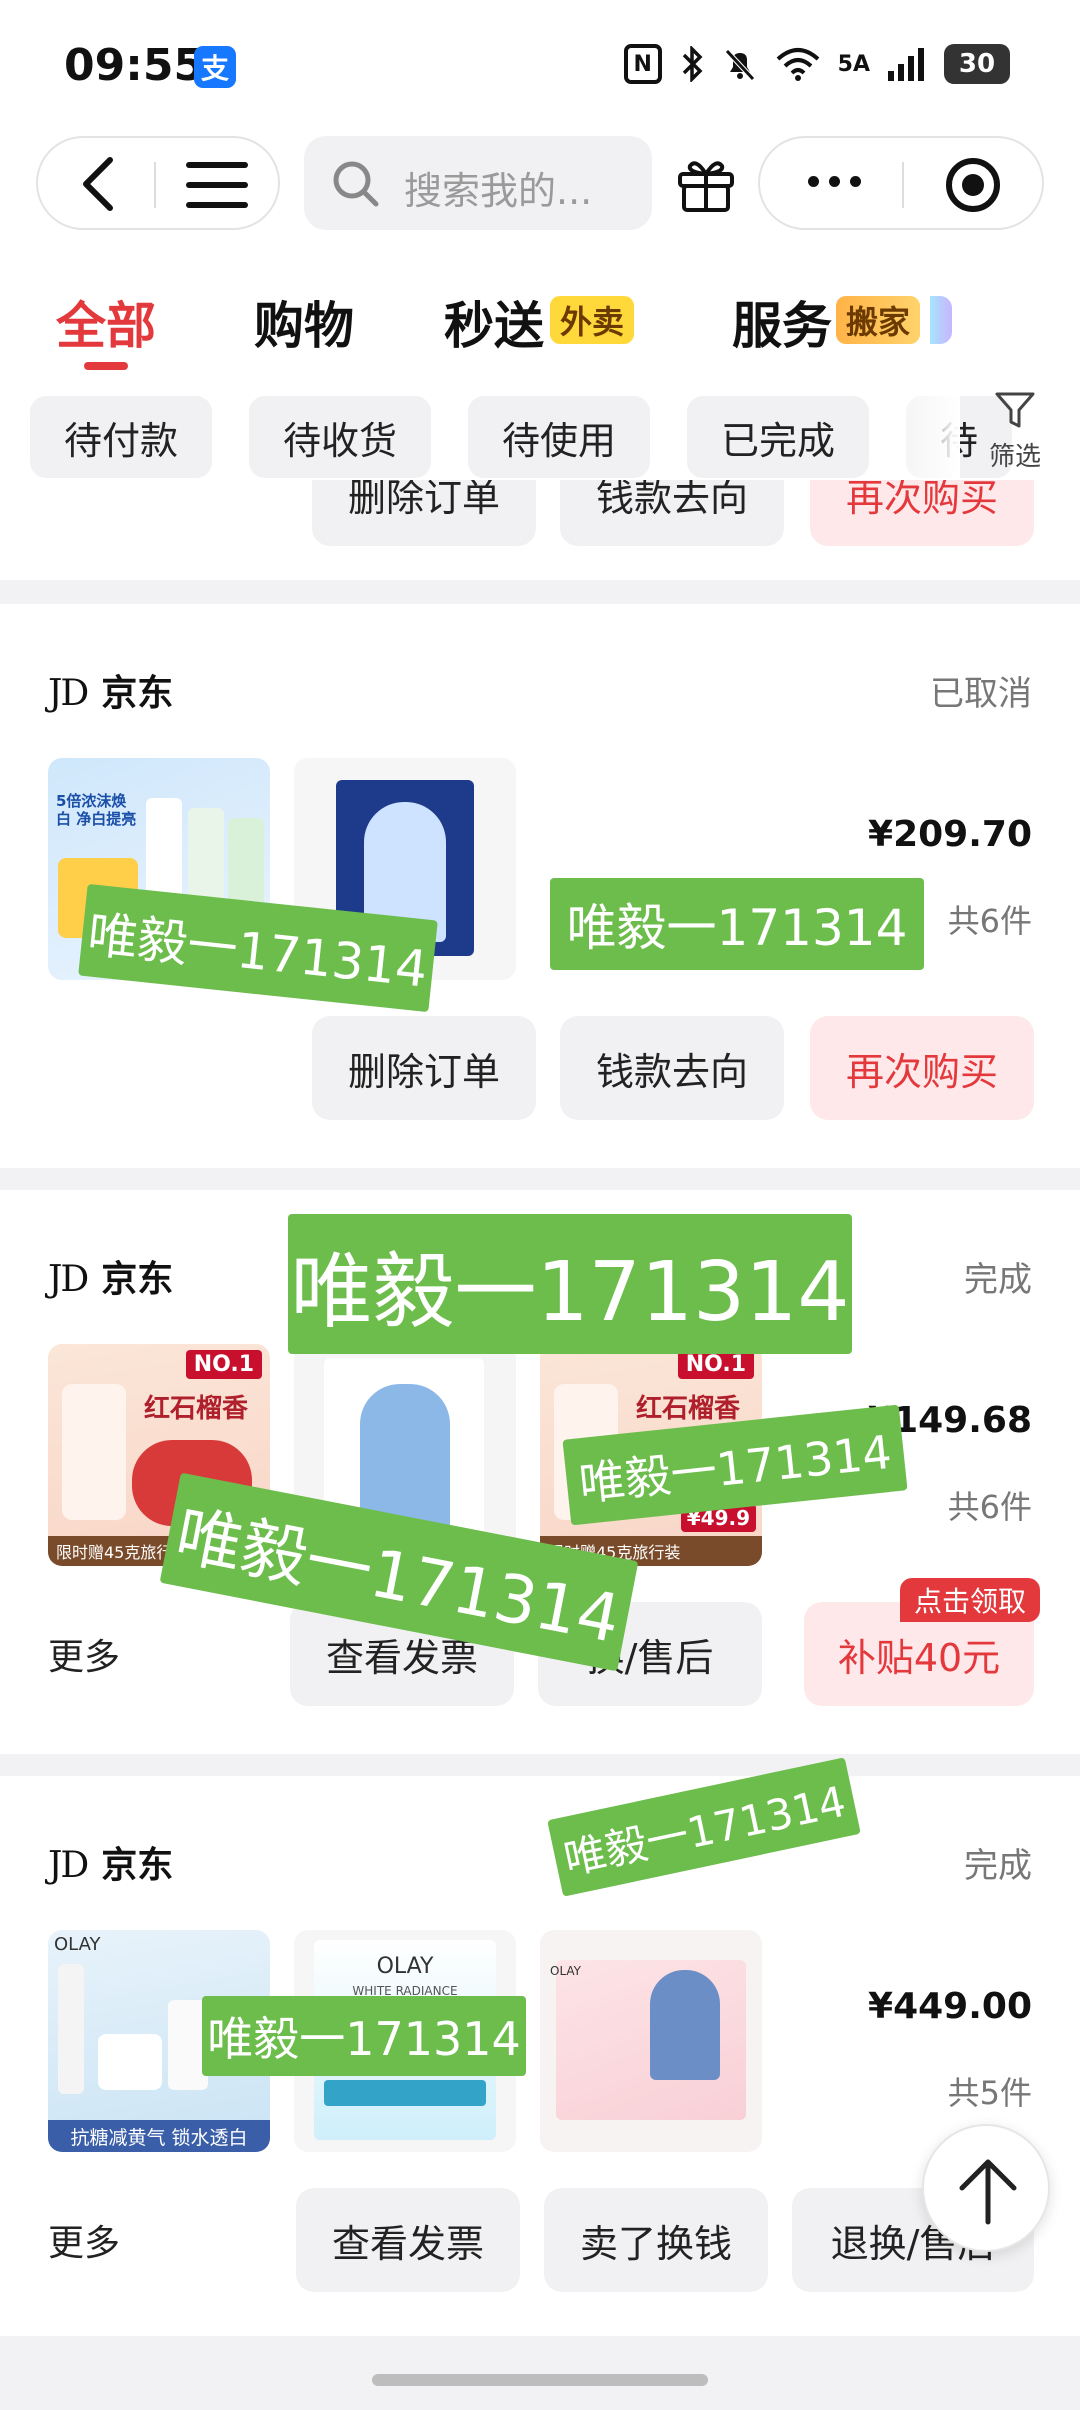 The height and width of the screenshot is (2410, 1080). I want to click on more-options-icon, so click(834, 181).